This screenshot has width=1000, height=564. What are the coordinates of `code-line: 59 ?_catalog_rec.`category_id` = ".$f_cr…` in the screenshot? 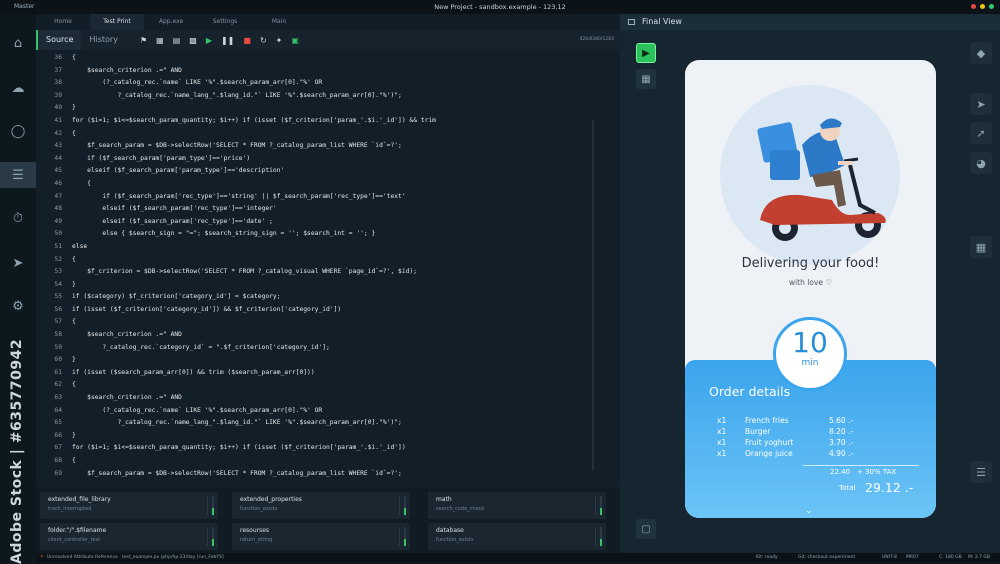 It's located at (328, 348).